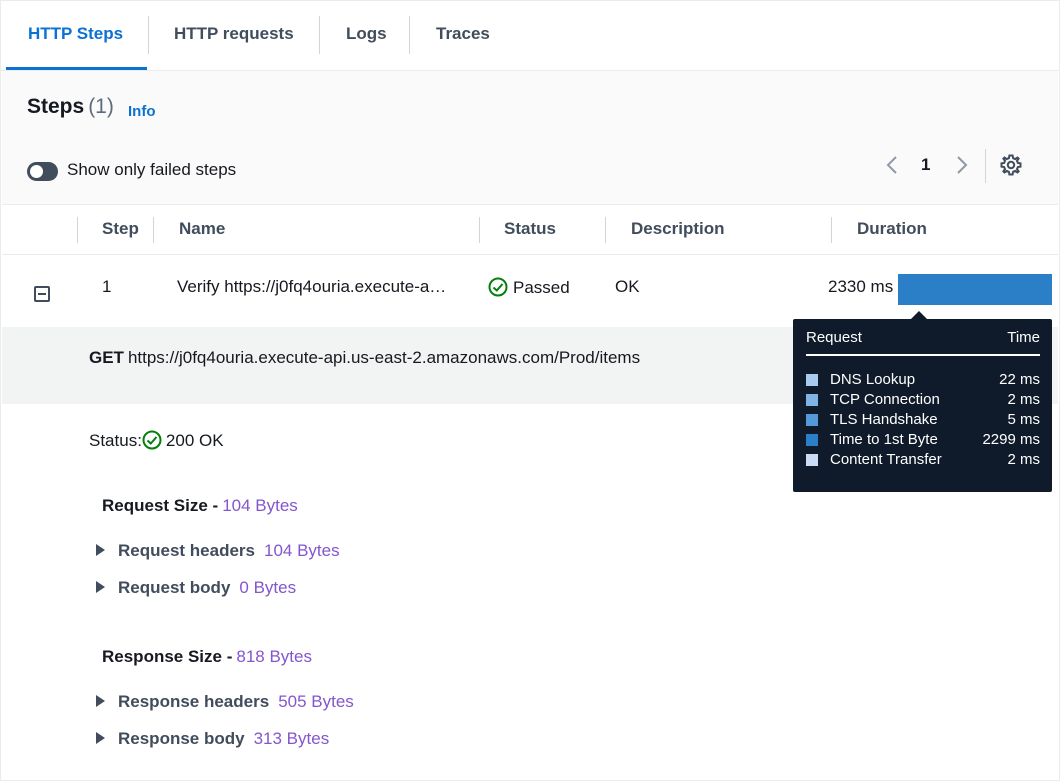 The height and width of the screenshot is (781, 1060). Describe the element at coordinates (74, 35) in the screenshot. I see `tab-http-steps: HTTP Steps` at that location.